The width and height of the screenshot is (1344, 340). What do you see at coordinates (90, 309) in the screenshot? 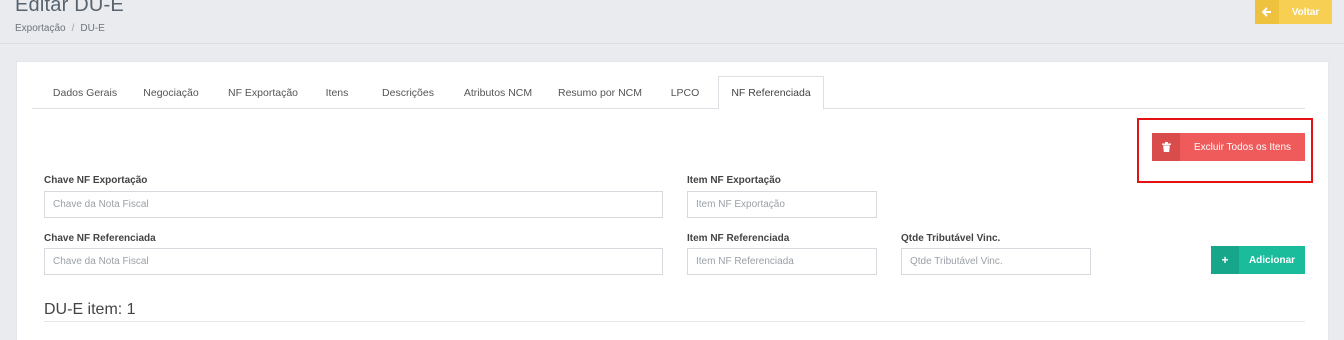
I see `section-title: DU-E item: 1` at bounding box center [90, 309].